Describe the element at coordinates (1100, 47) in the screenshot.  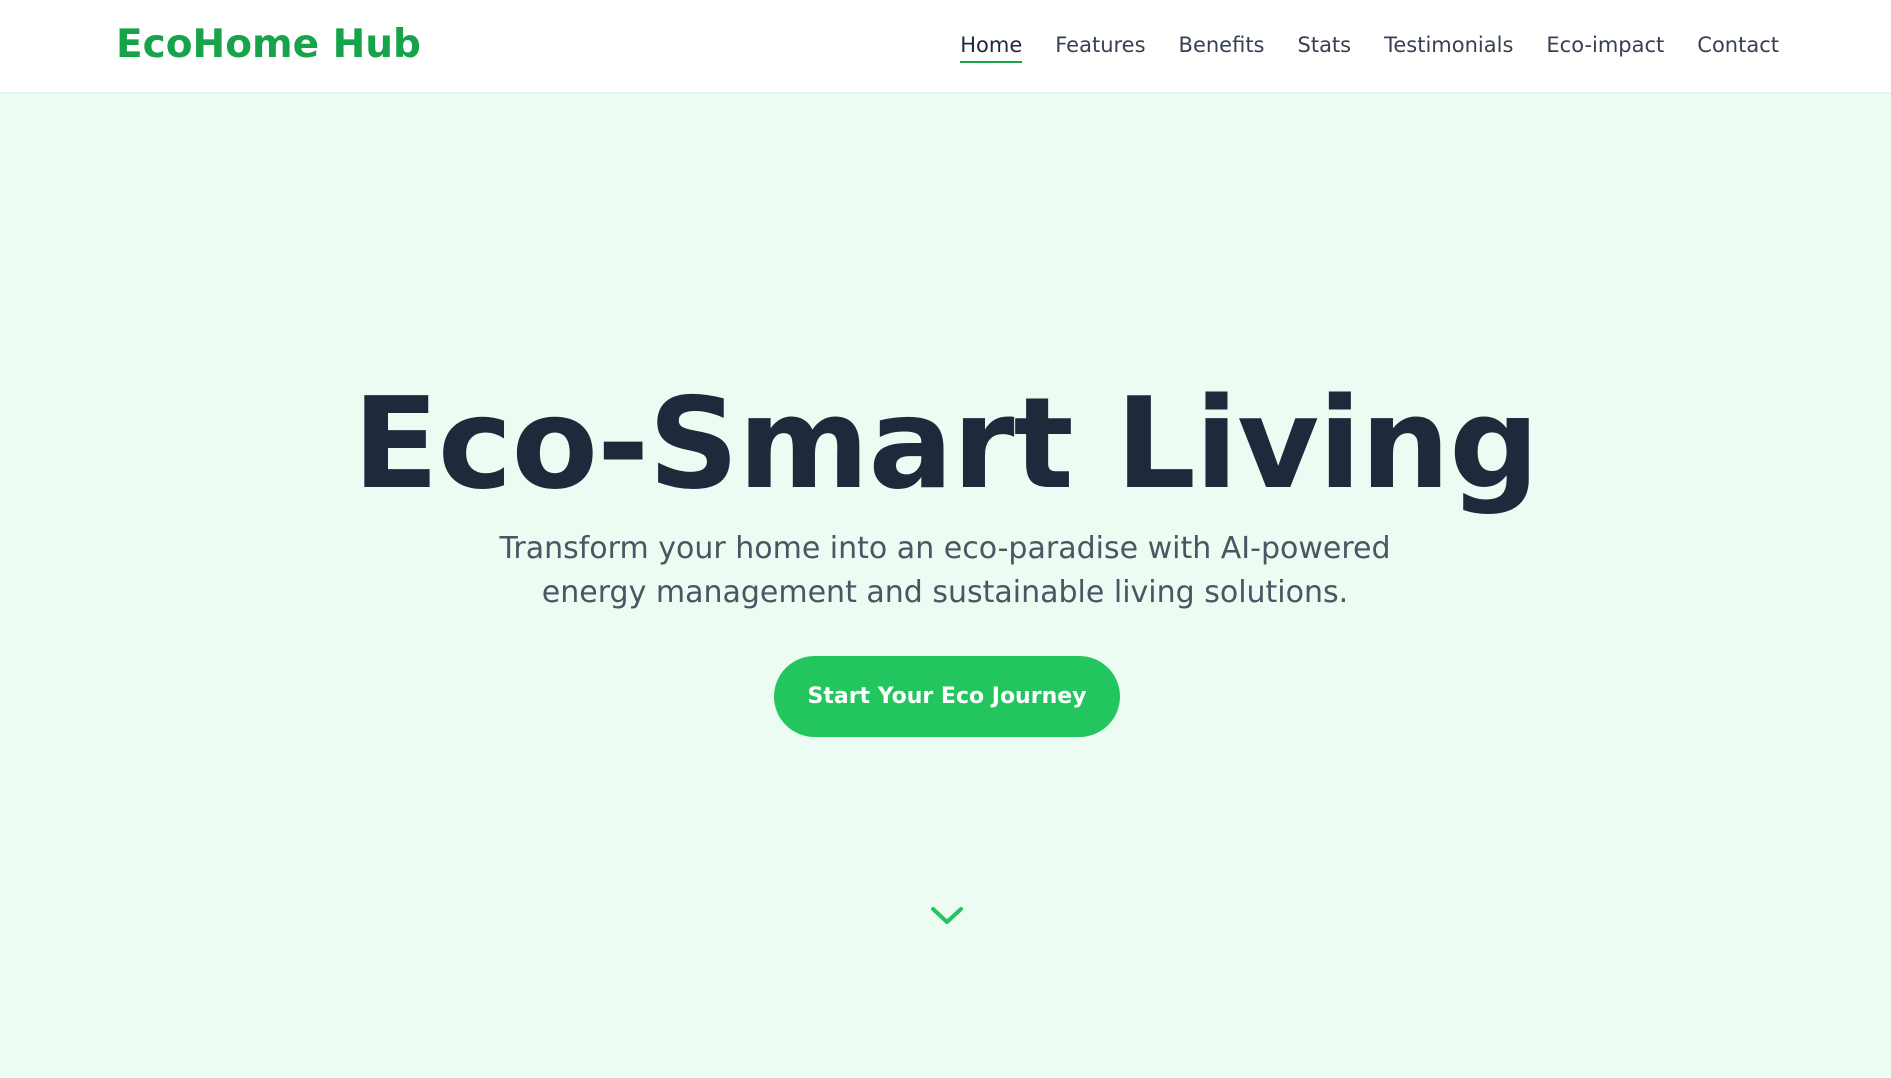
I see `nav-link-features: Features` at that location.